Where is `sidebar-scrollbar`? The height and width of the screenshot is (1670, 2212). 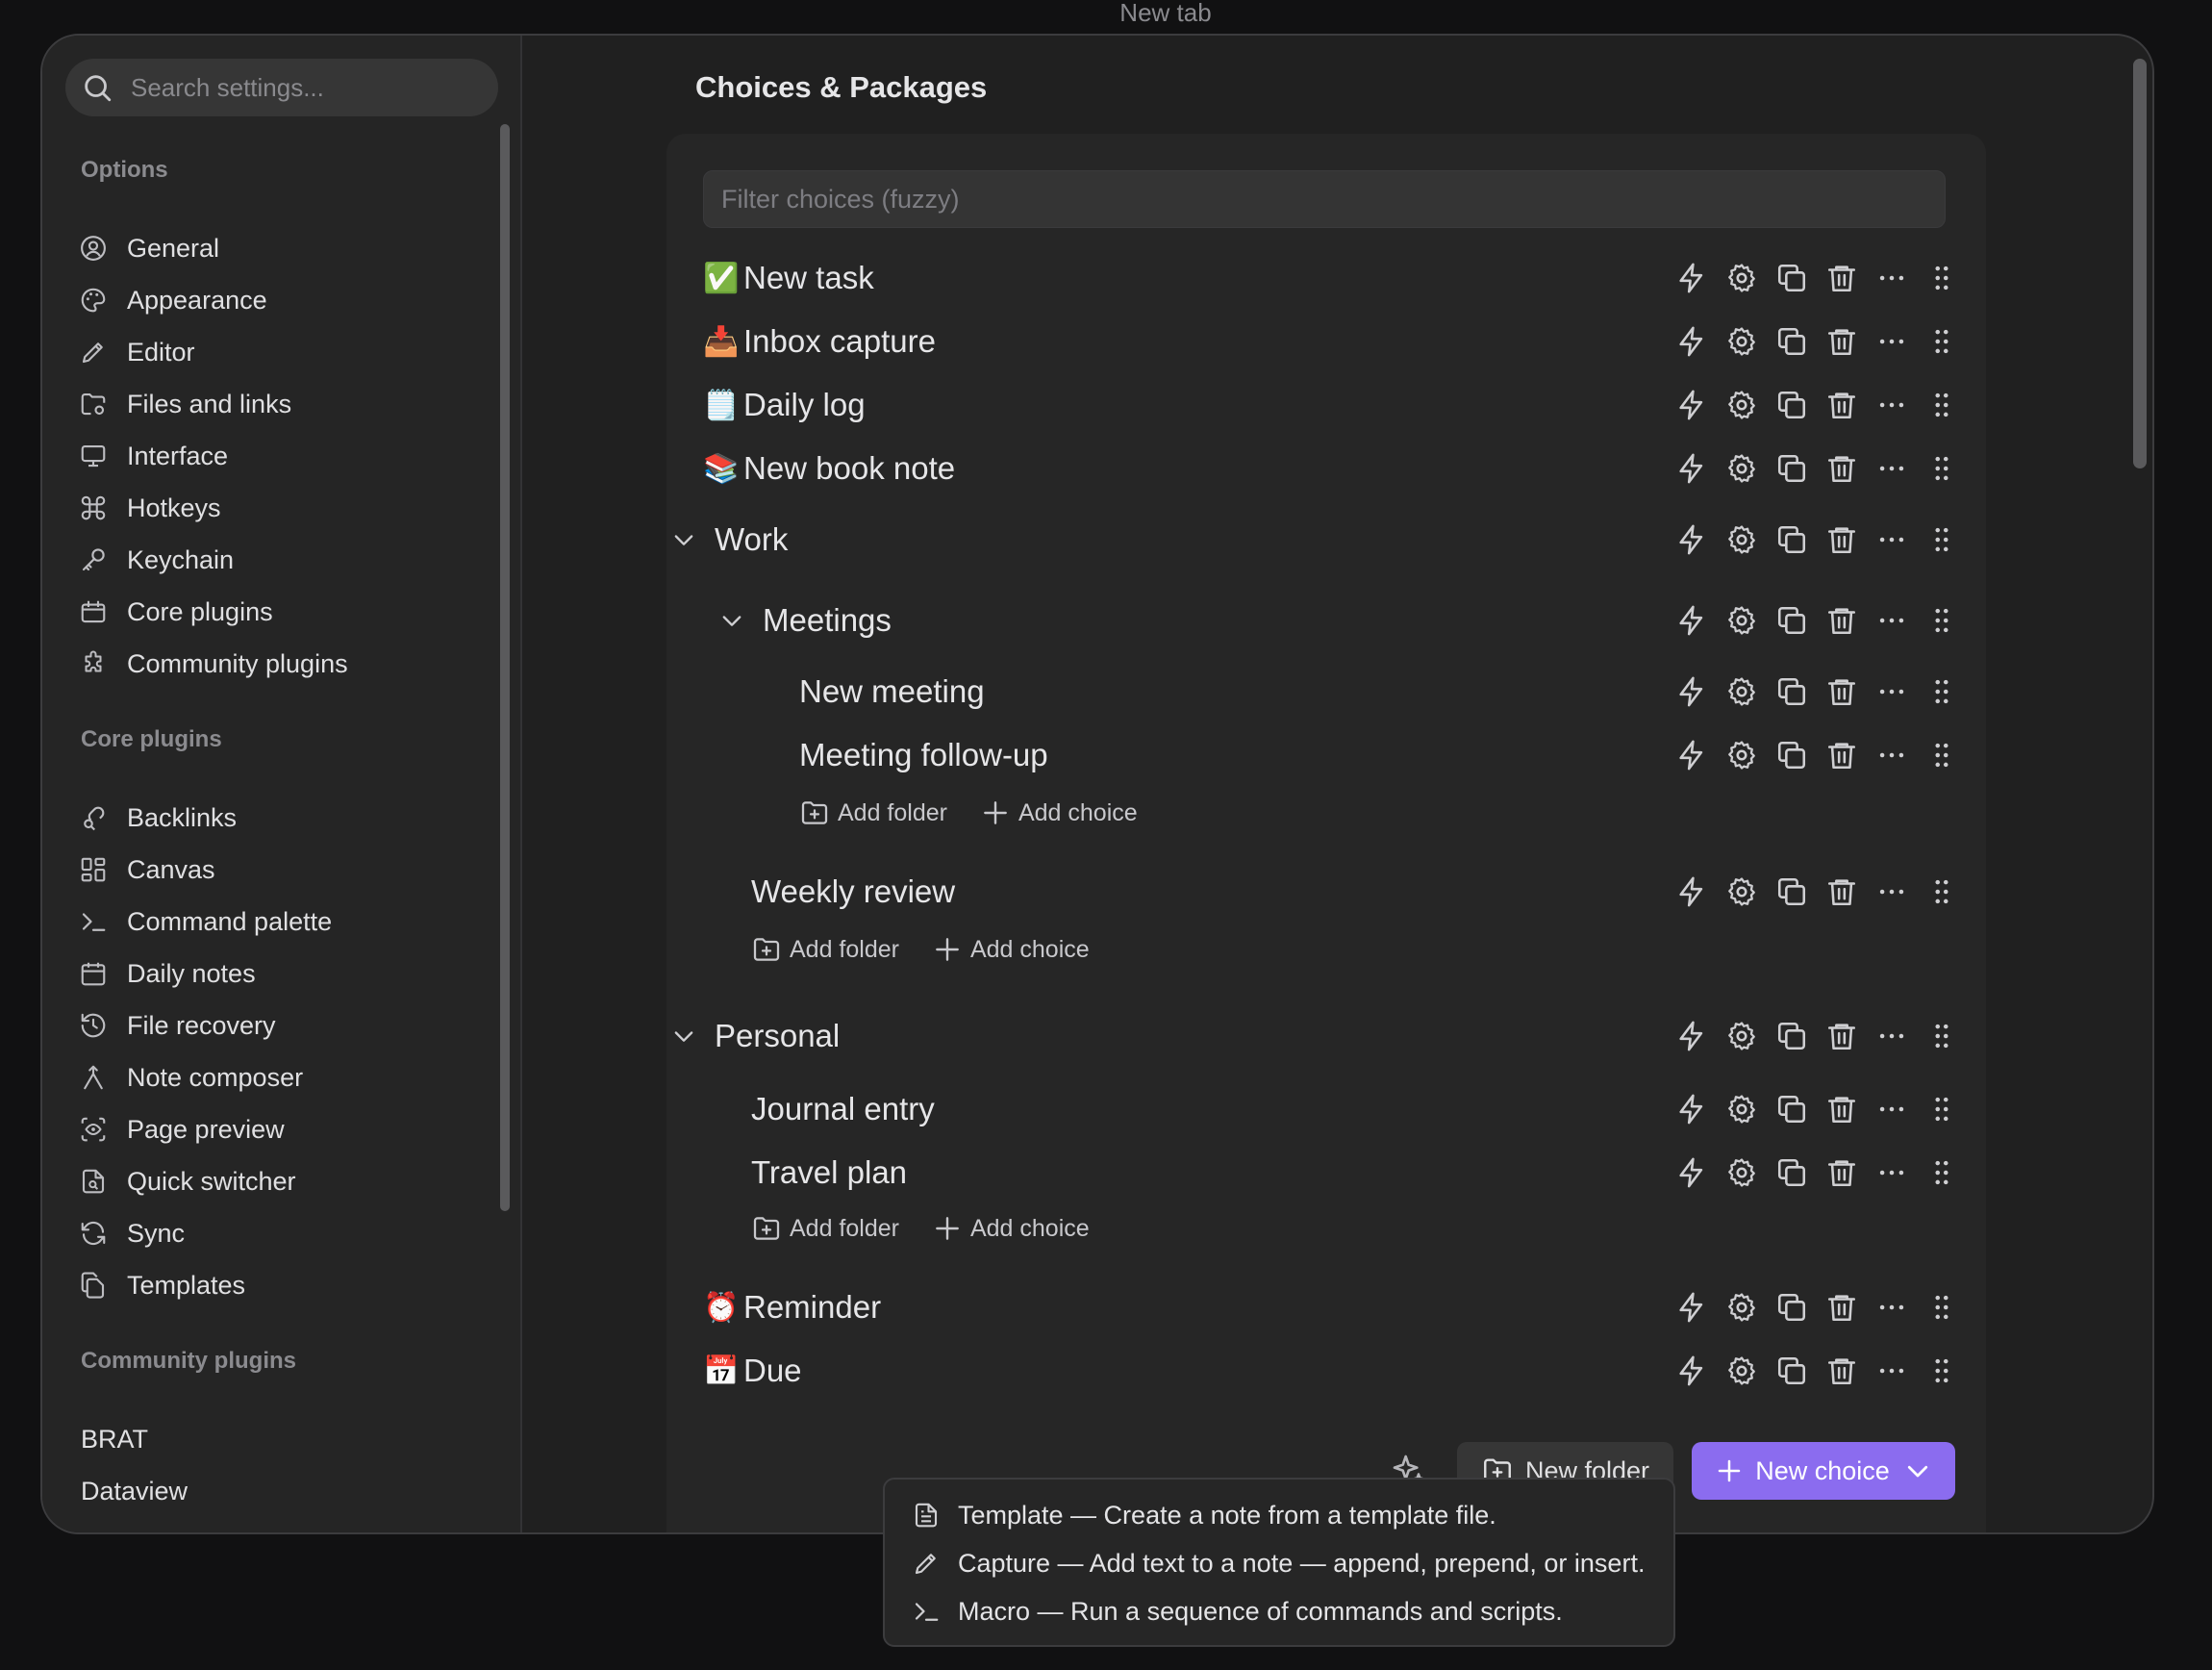 sidebar-scrollbar is located at coordinates (505, 667).